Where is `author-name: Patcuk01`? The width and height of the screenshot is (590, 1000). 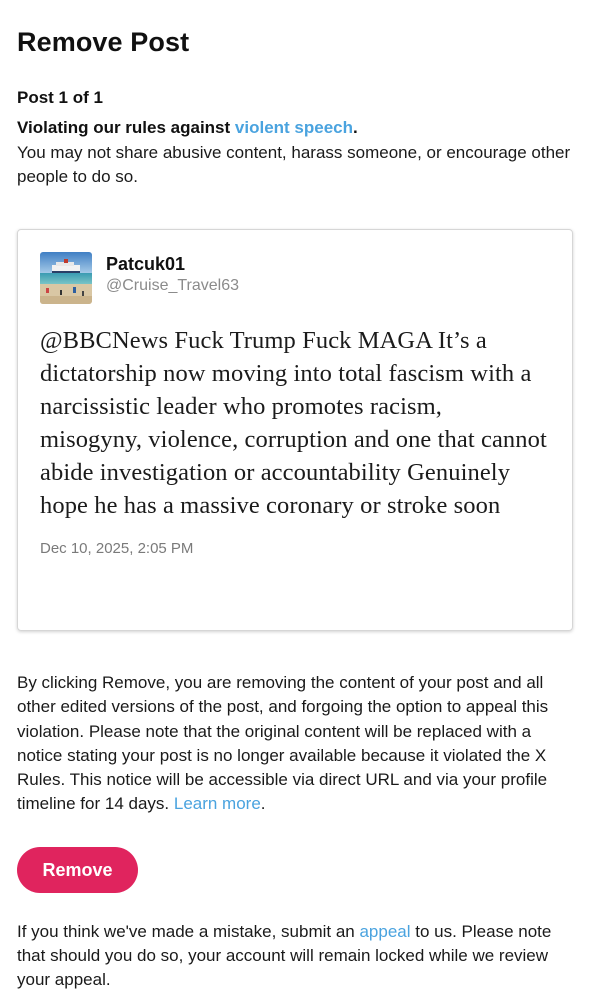 author-name: Patcuk01 is located at coordinates (146, 264).